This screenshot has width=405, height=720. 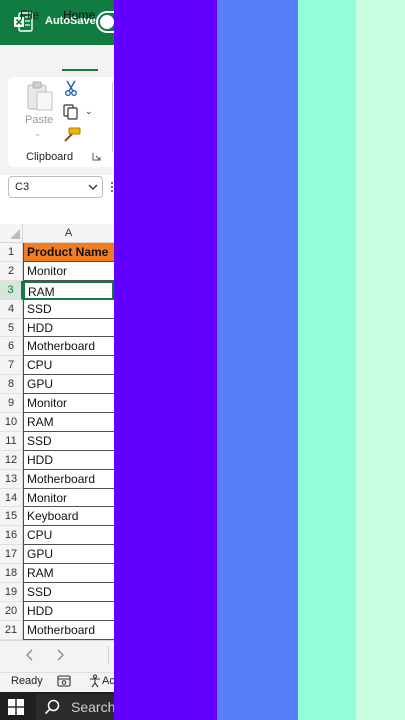 I want to click on table-row: 11 SSD, so click(x=57, y=441).